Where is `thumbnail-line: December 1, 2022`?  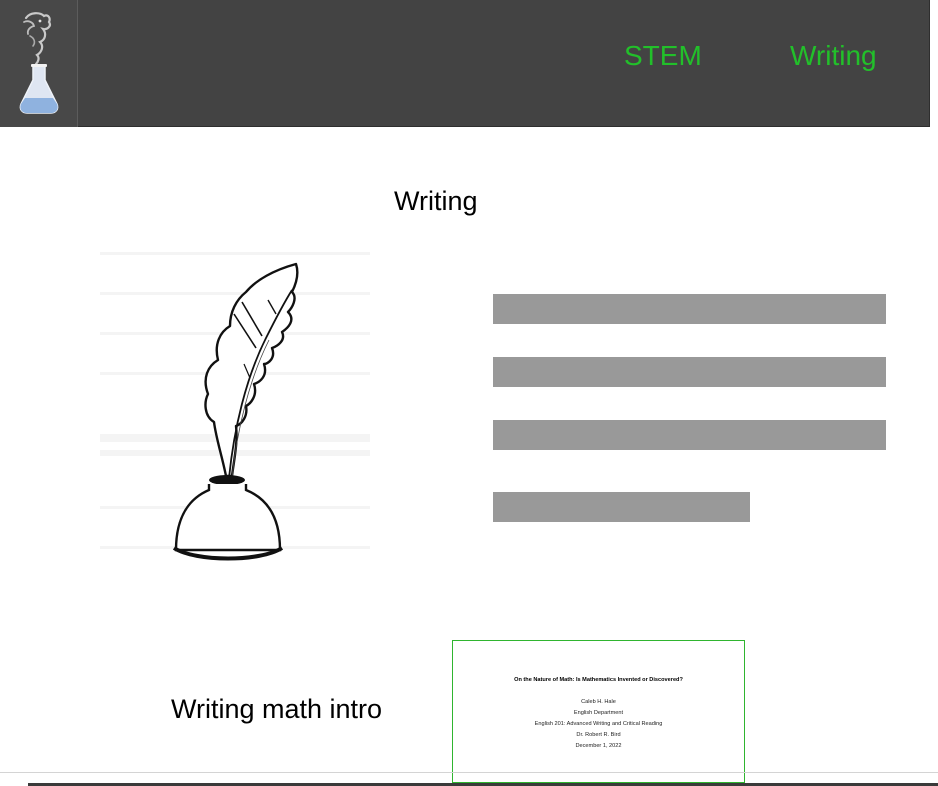
thumbnail-line: December 1, 2022 is located at coordinates (598, 746).